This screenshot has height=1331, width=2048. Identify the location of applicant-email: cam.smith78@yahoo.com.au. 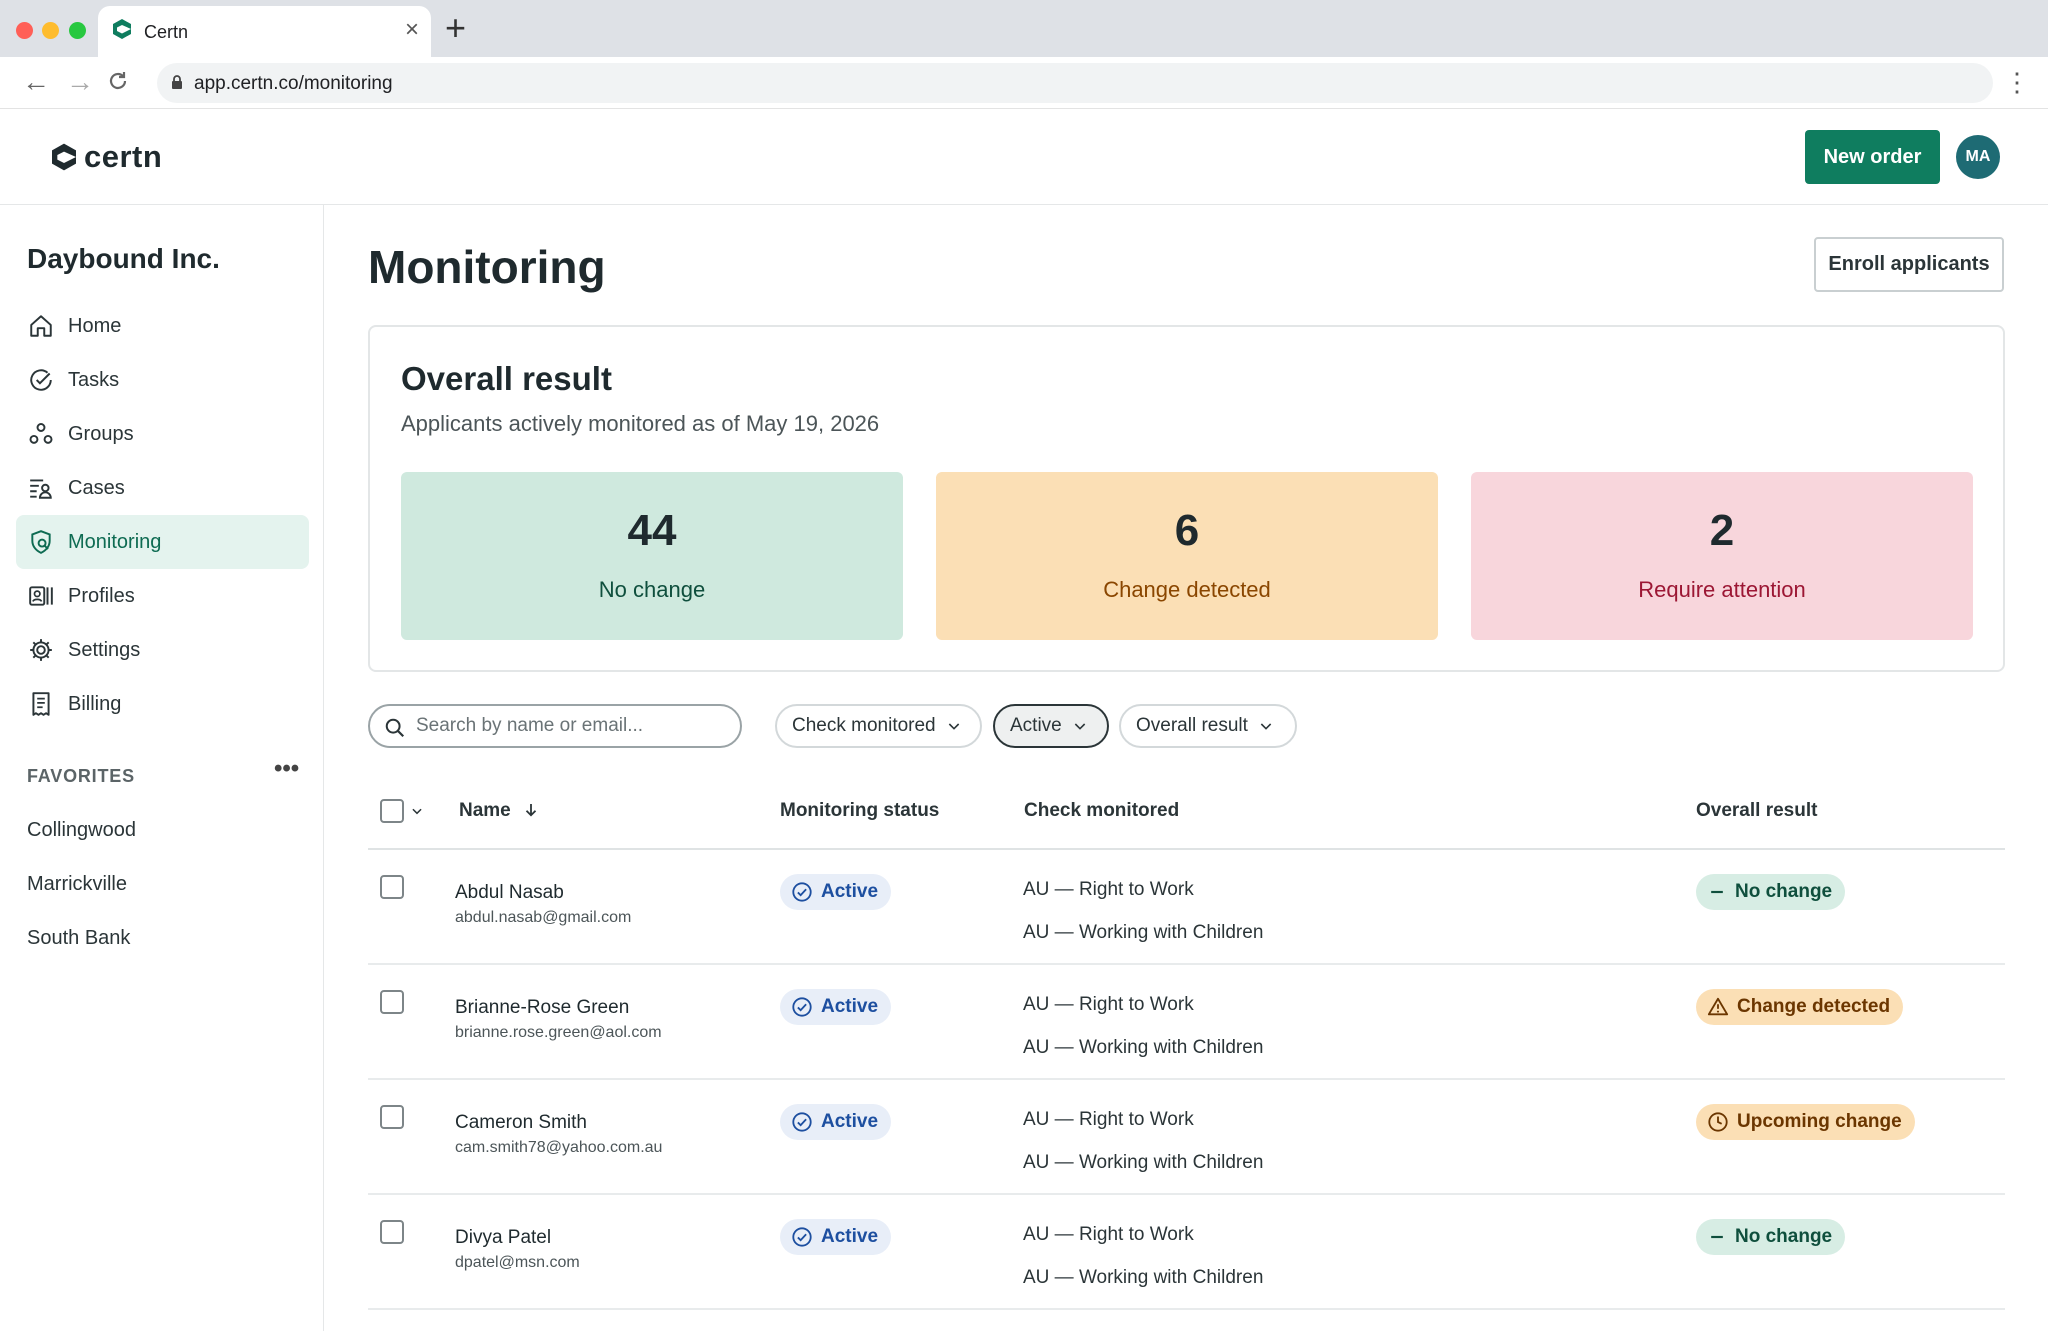
(559, 1147).